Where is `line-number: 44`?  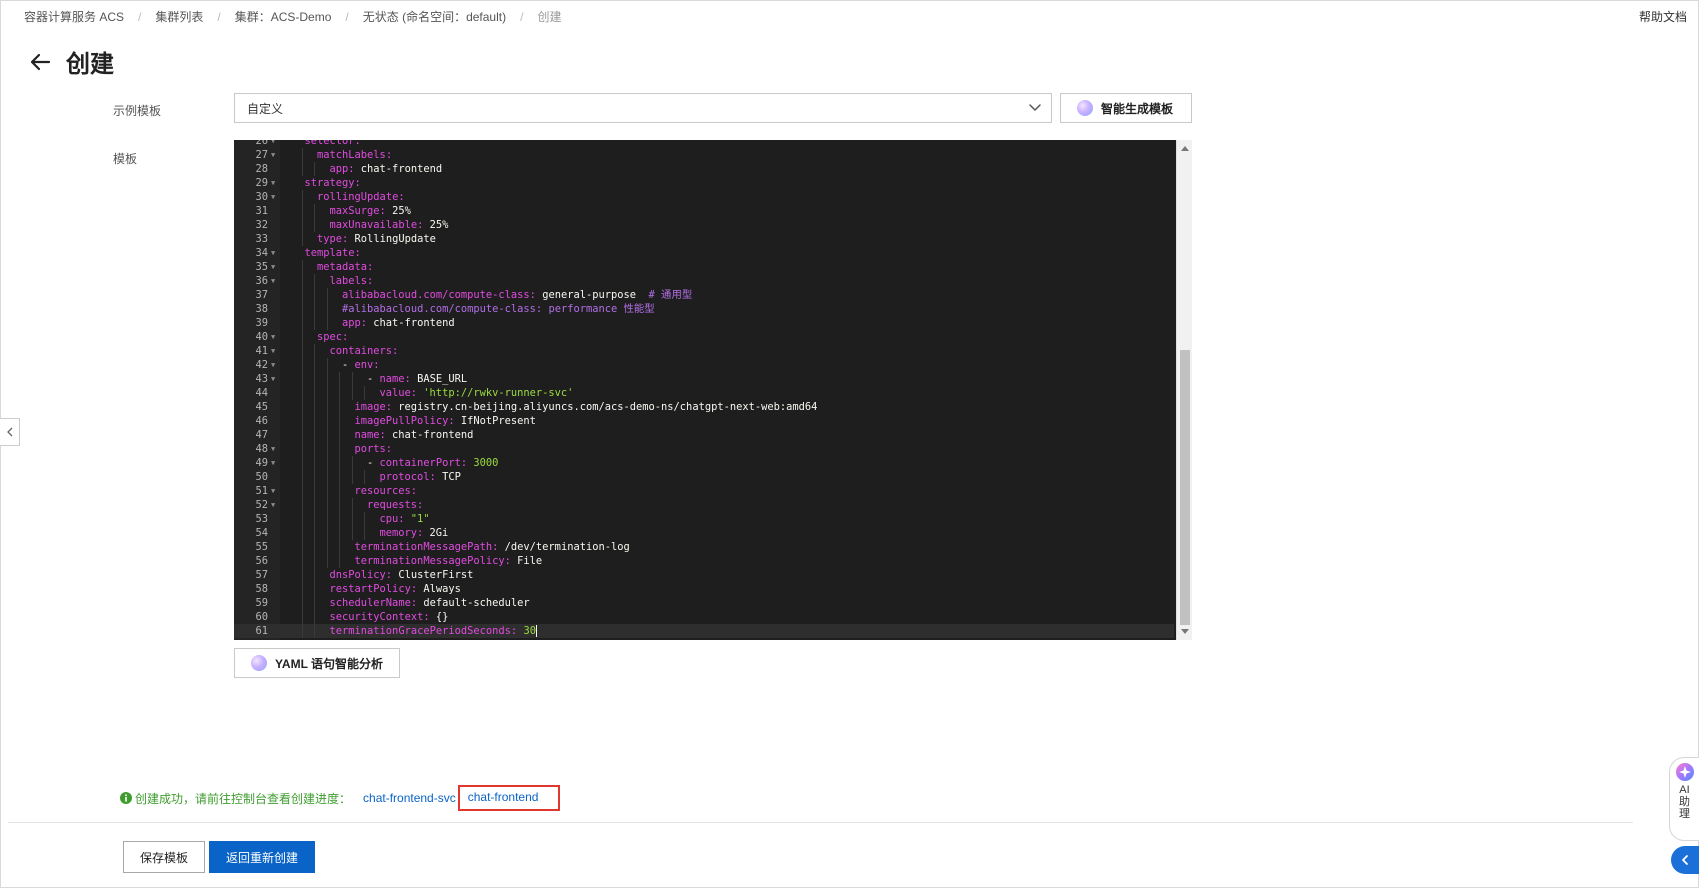
line-number: 44 is located at coordinates (261, 393).